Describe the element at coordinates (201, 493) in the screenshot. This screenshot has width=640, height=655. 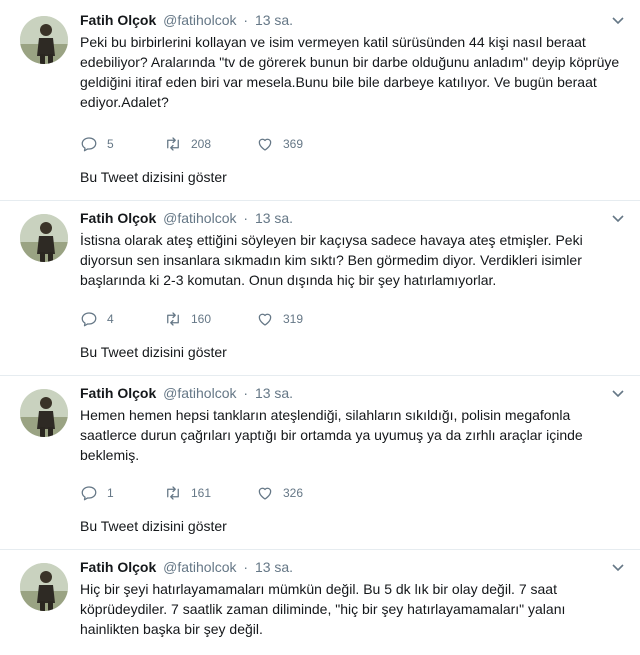
I see `retweet-count: 161` at that location.